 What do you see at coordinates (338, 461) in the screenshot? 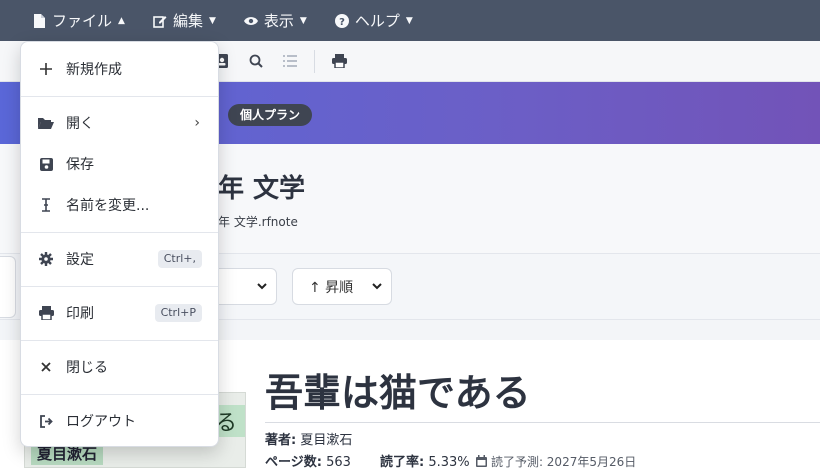
I see `pages-value: 563` at bounding box center [338, 461].